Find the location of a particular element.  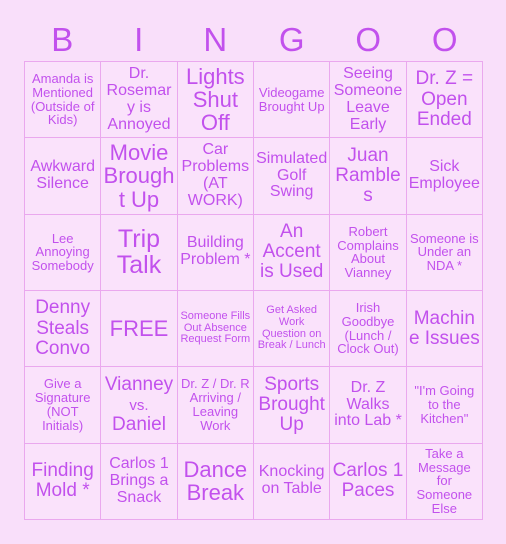

bingo-cell-label: Give a Signature (NOT Initials) is located at coordinates (62, 404).